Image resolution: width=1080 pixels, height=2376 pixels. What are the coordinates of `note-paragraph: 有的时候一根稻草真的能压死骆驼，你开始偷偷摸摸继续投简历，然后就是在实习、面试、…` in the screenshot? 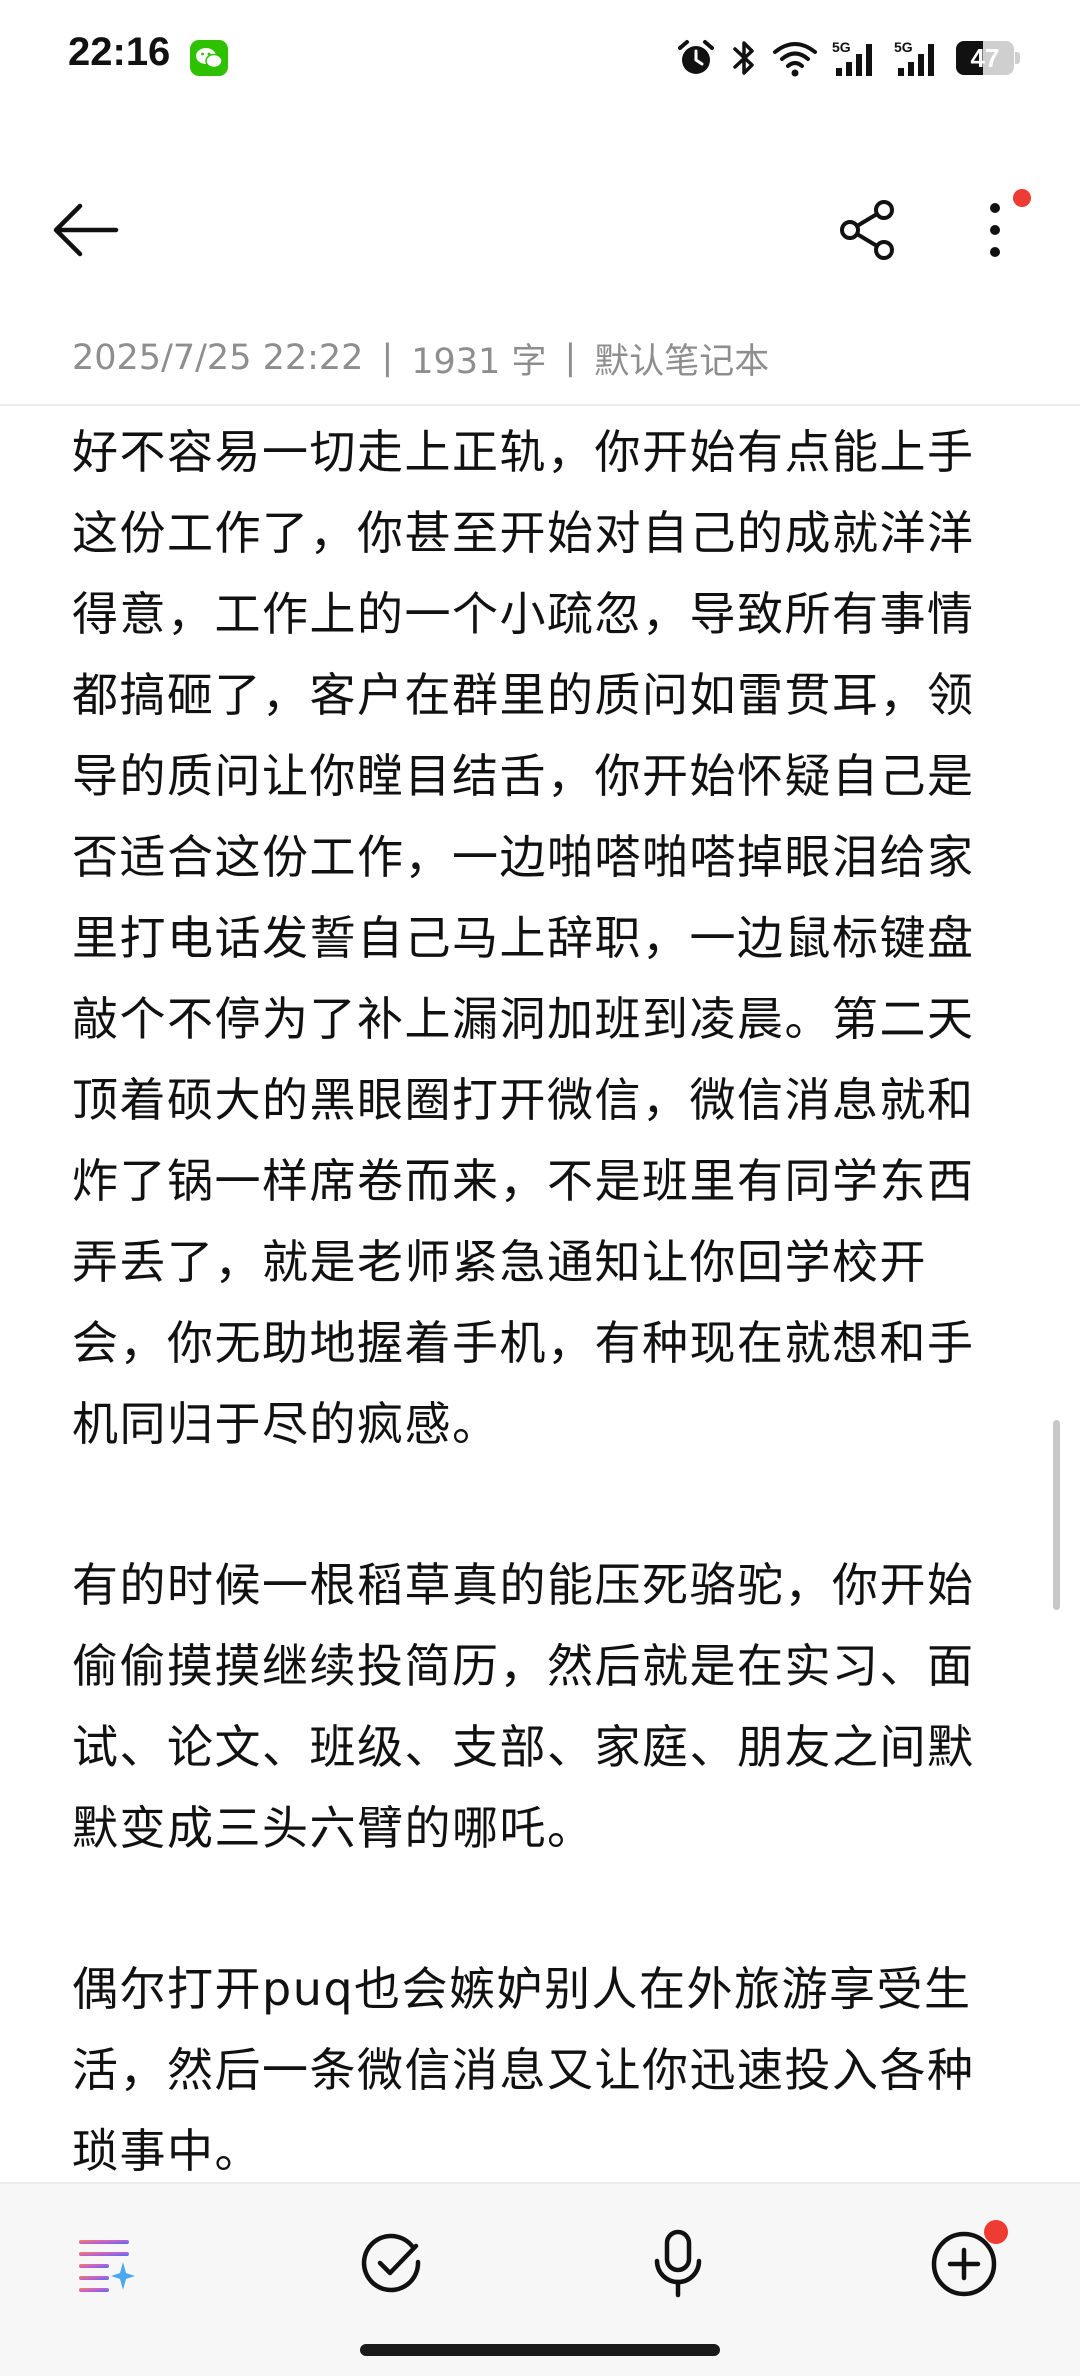 It's located at (532, 1707).